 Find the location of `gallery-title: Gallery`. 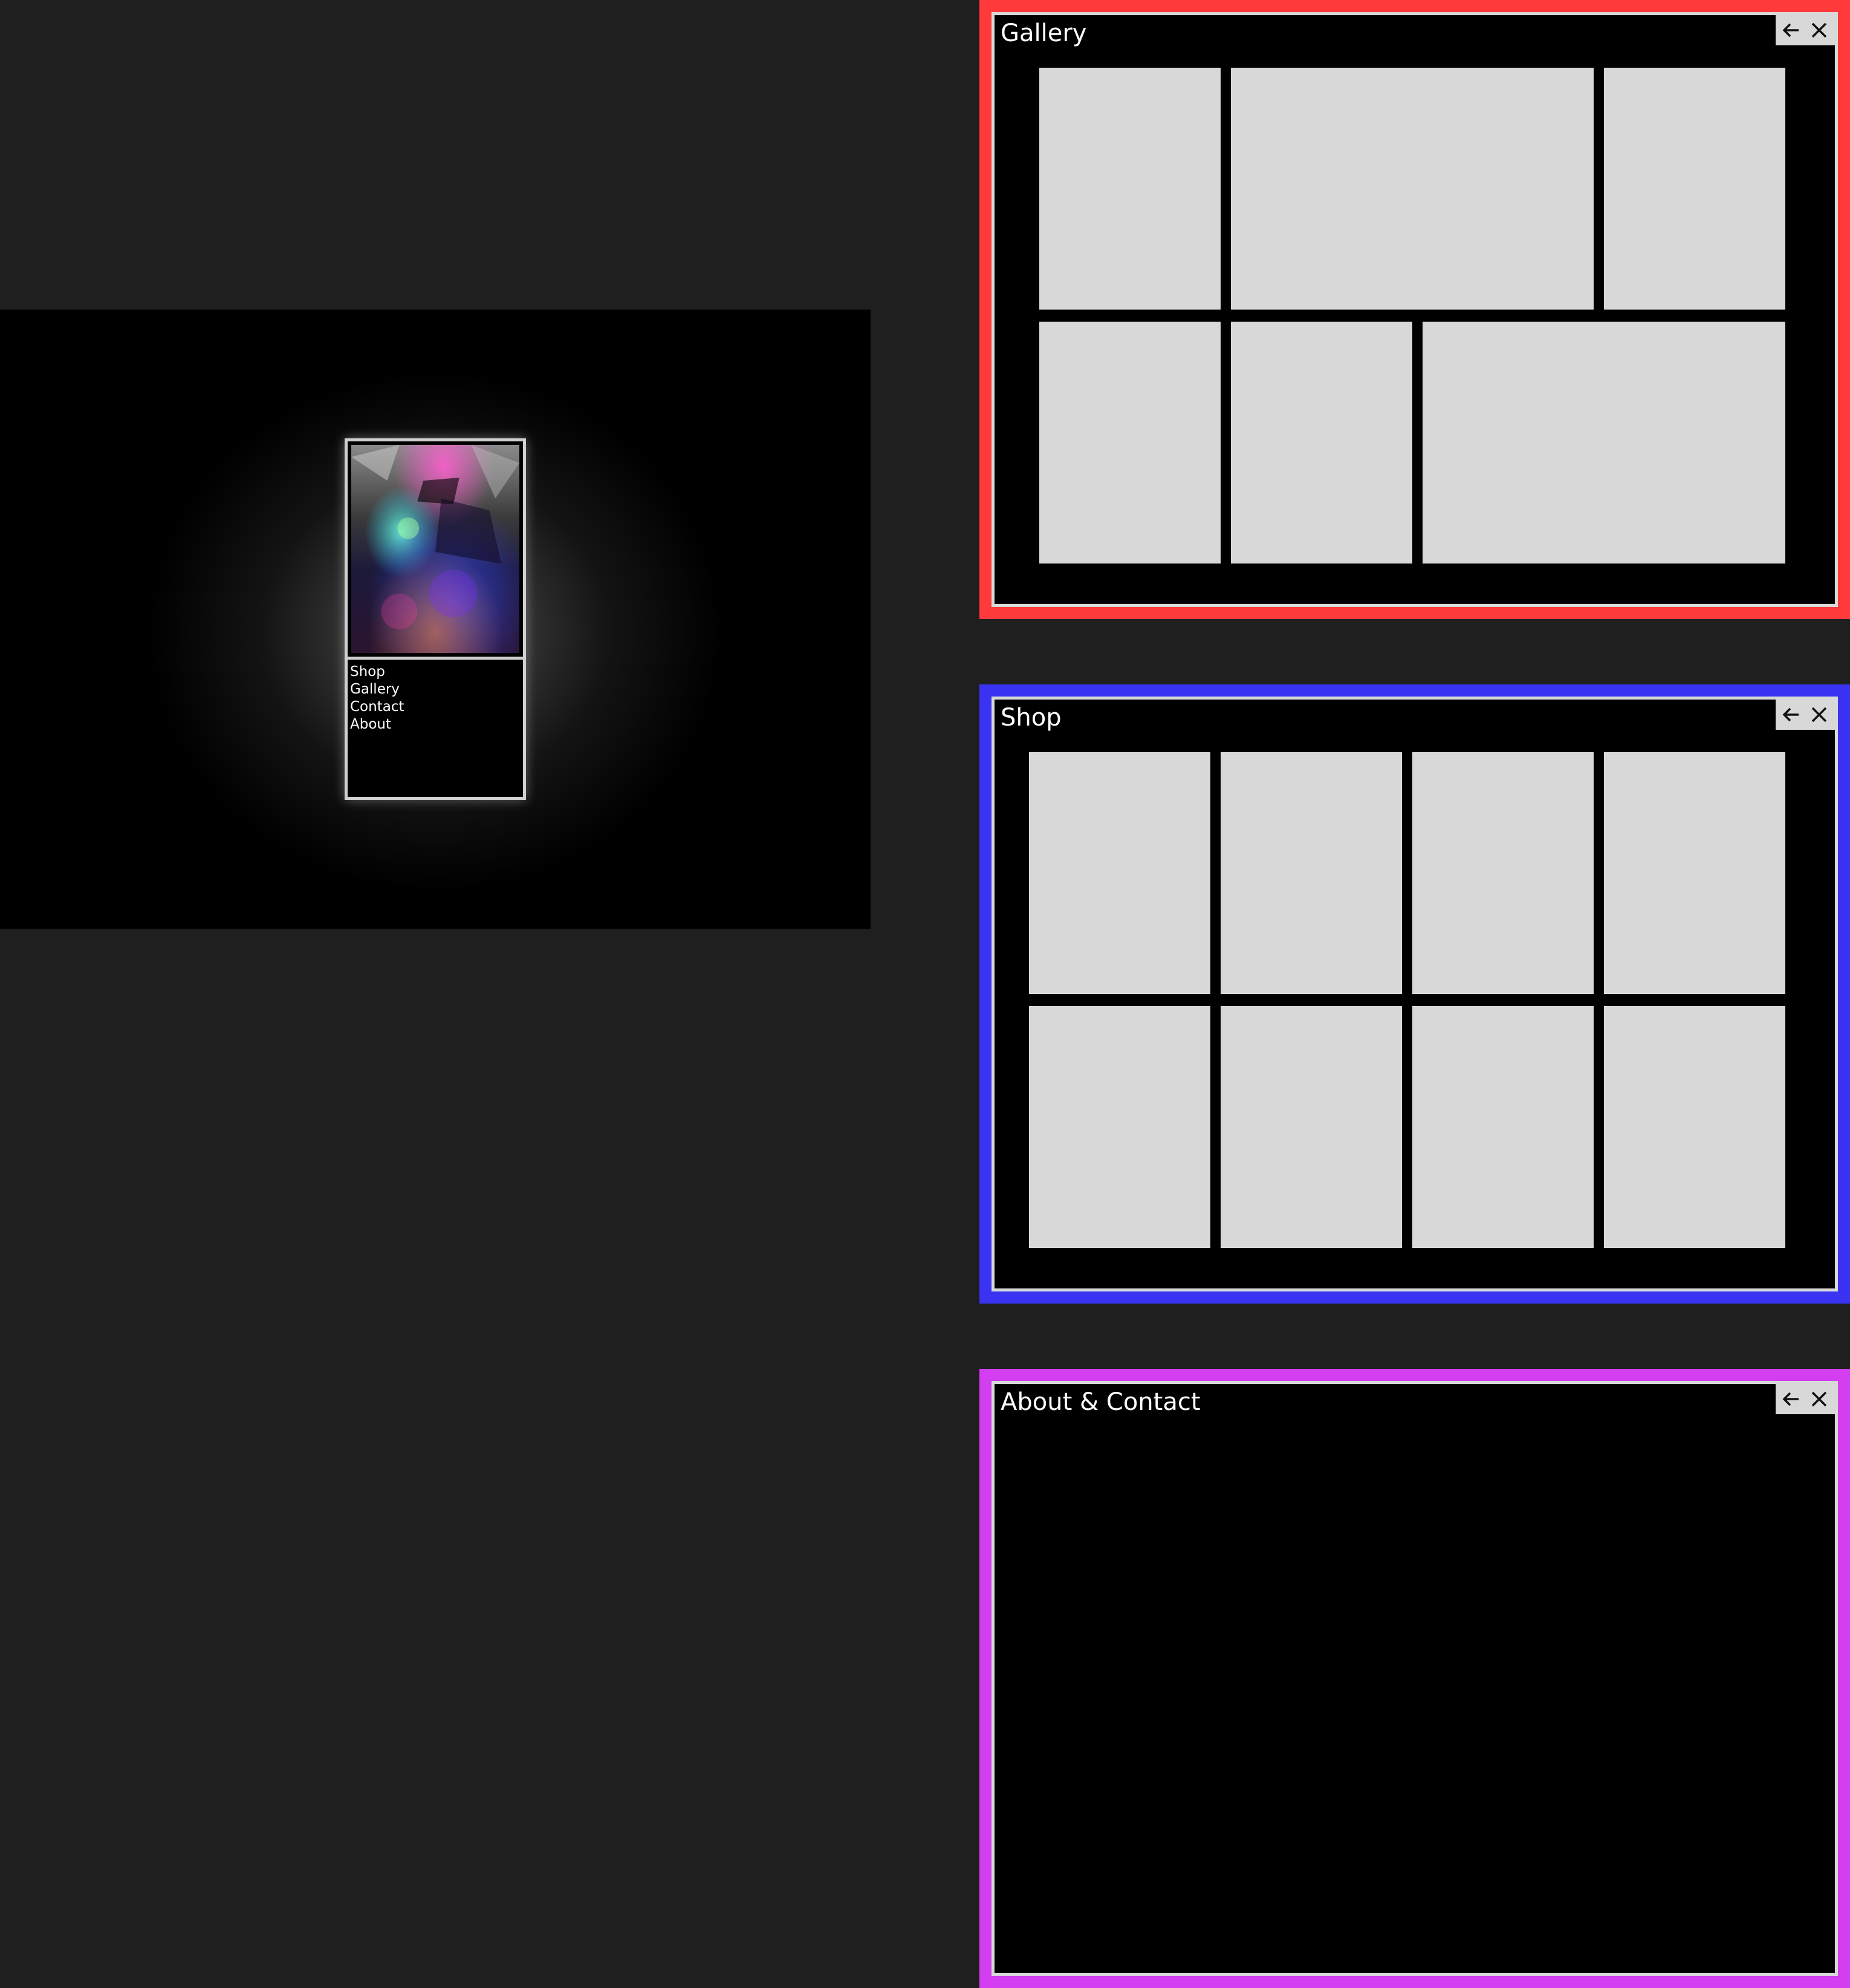

gallery-title: Gallery is located at coordinates (1044, 33).